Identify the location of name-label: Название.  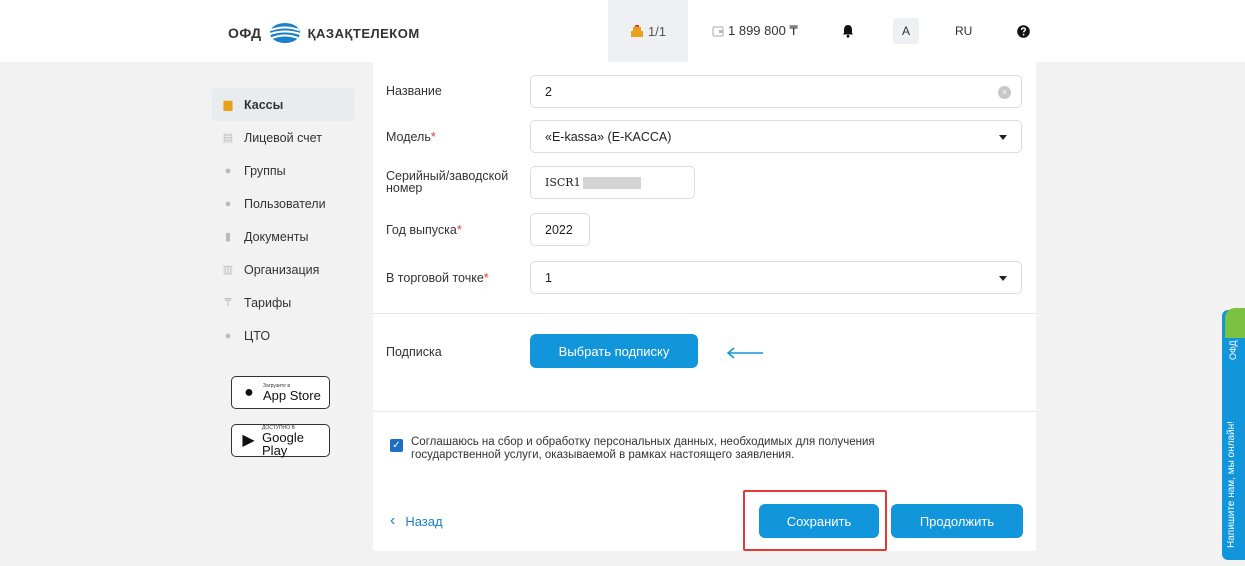
(414, 91).